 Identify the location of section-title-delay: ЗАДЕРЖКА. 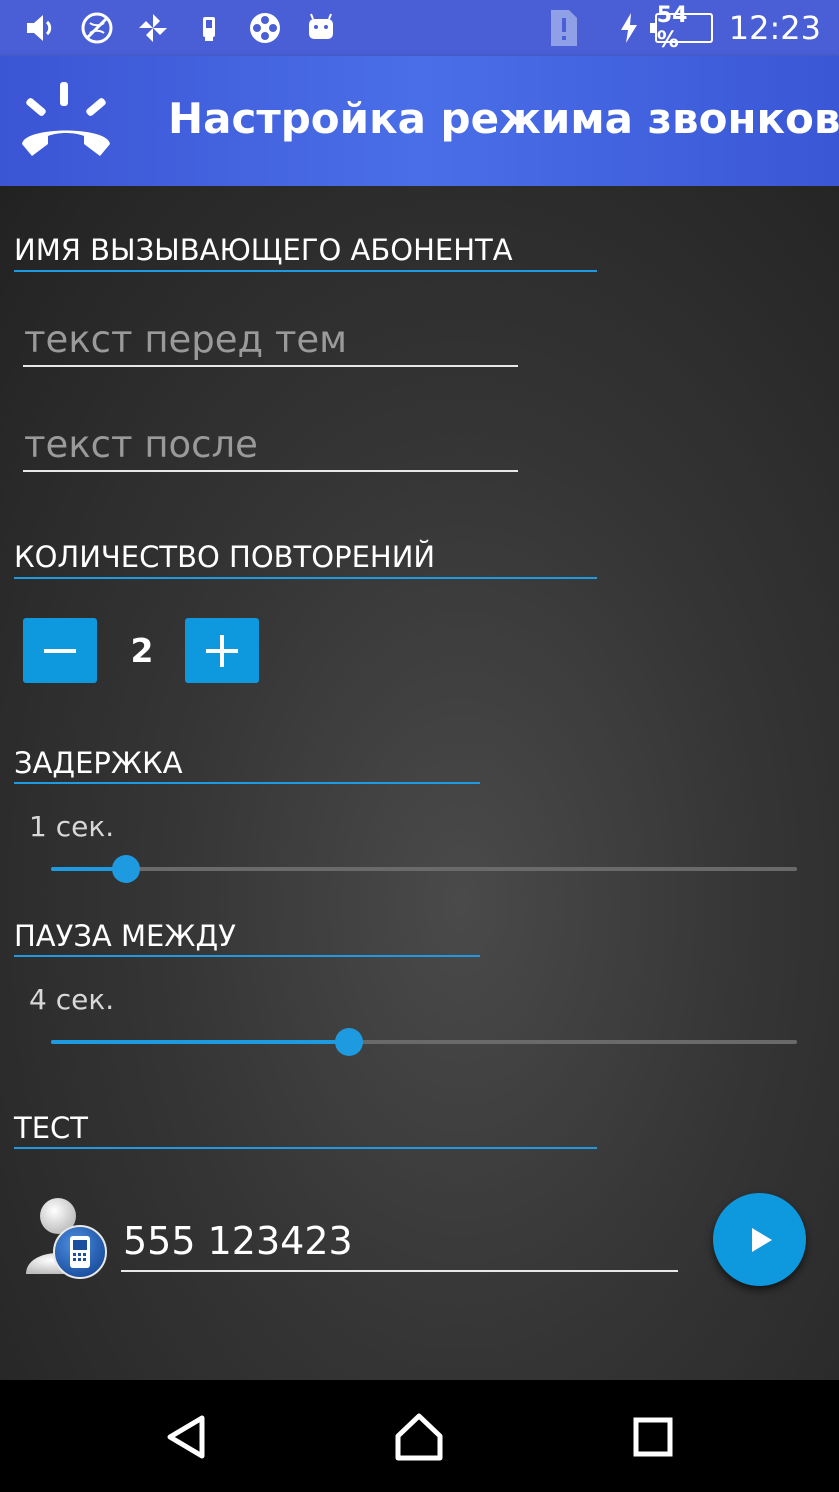
(98, 763).